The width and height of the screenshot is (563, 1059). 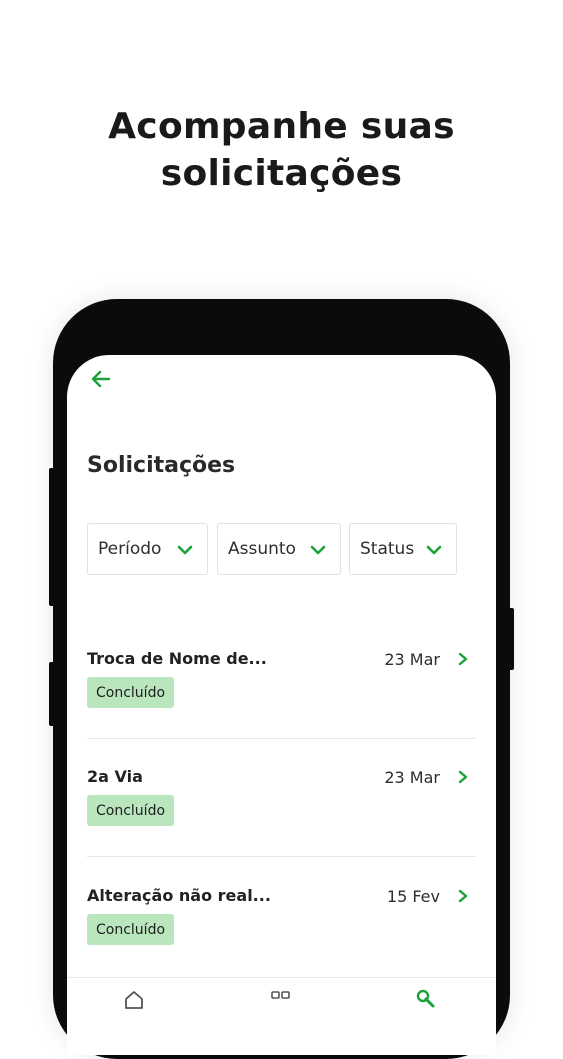 What do you see at coordinates (387, 549) in the screenshot?
I see `filter-label: Status` at bounding box center [387, 549].